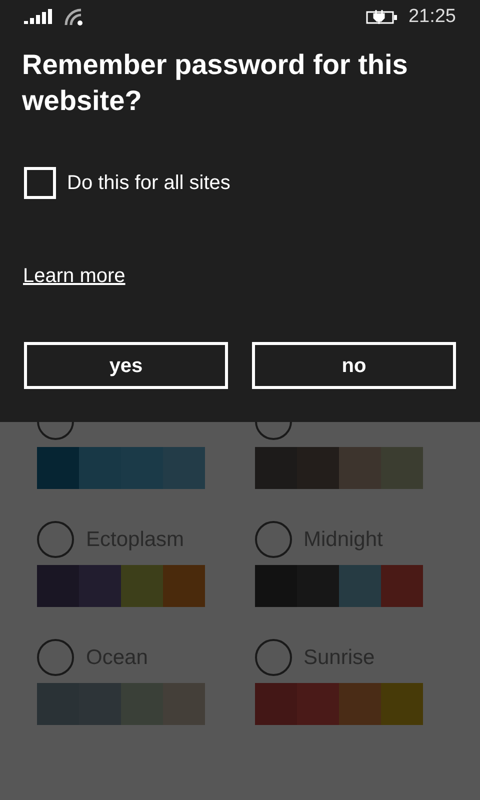 The height and width of the screenshot is (800, 480). Describe the element at coordinates (432, 16) in the screenshot. I see `clock-time: 21:25` at that location.